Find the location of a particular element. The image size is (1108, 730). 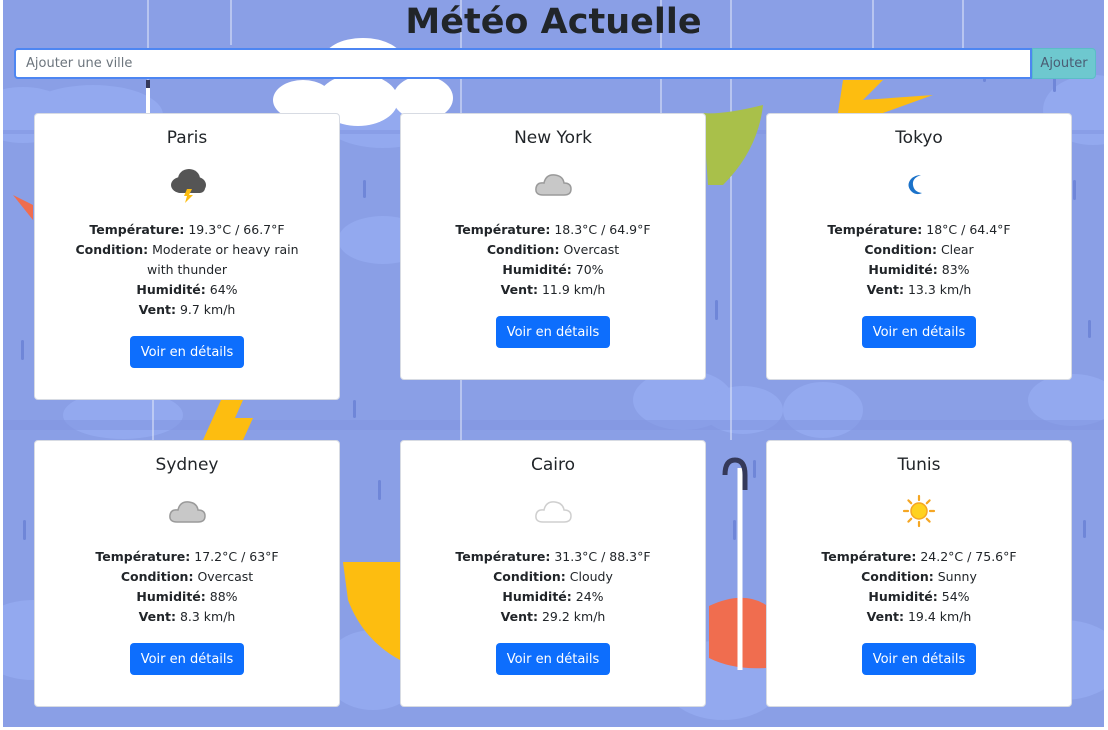

city-name: New York is located at coordinates (553, 138).